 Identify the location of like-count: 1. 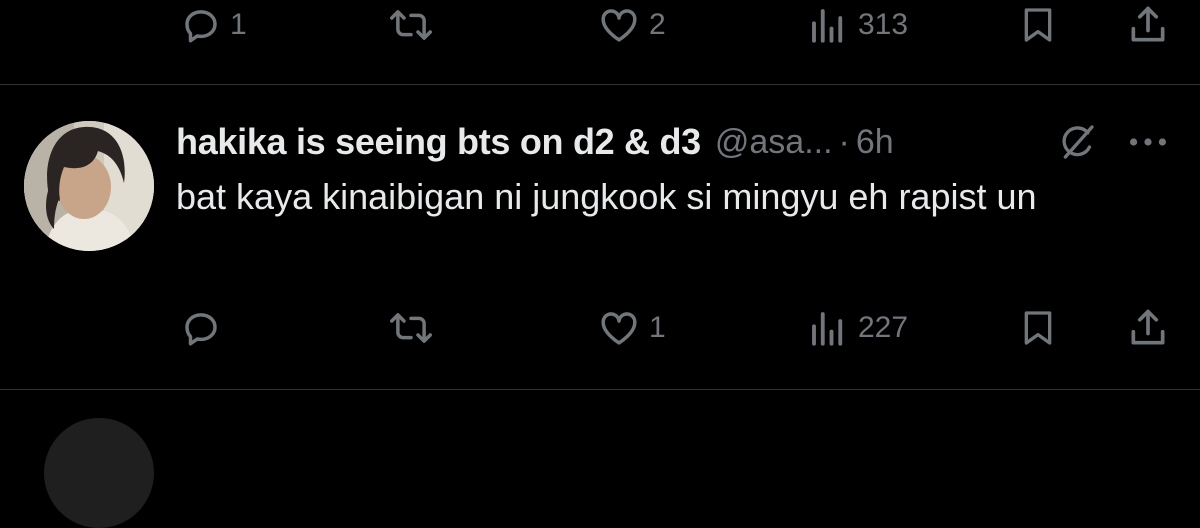
(657, 327).